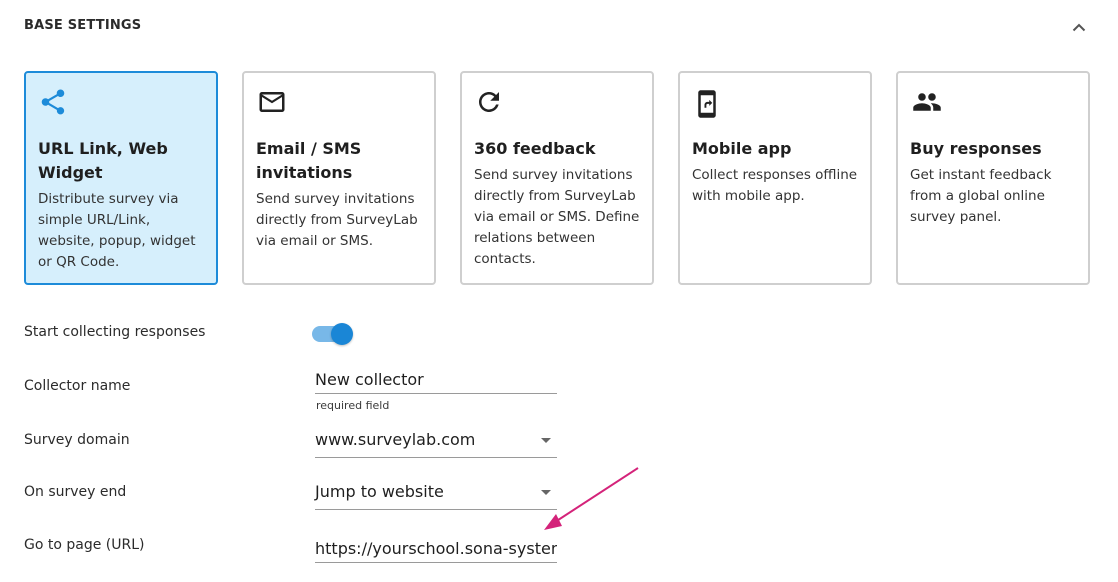  I want to click on collector-name-helper: required field, so click(353, 405).